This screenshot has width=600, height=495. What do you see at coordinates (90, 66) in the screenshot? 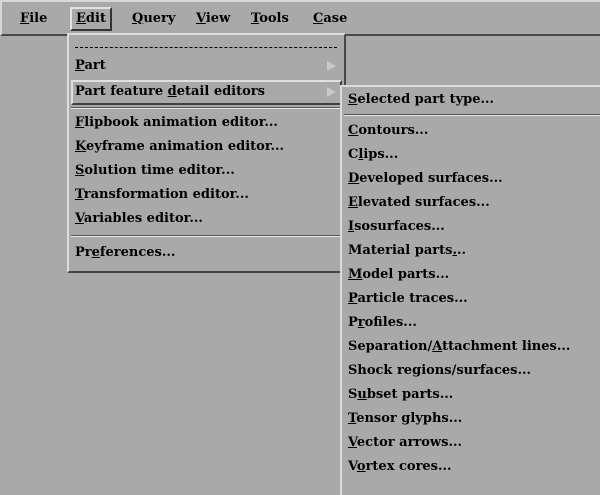
I see `menu-item-part: Part` at bounding box center [90, 66].